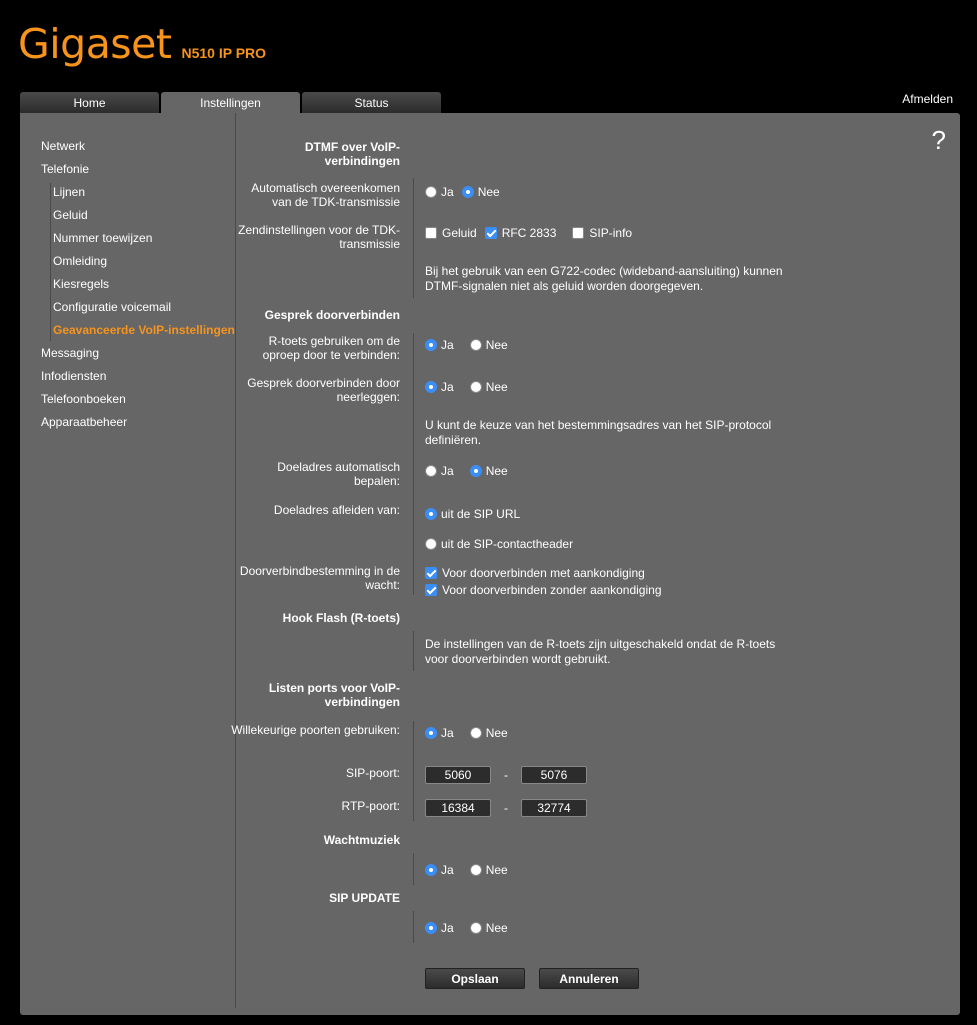 The height and width of the screenshot is (1025, 977). Describe the element at coordinates (334, 695) in the screenshot. I see `section-ports-heading: Listen ports voor VoIP-verbindingen` at that location.